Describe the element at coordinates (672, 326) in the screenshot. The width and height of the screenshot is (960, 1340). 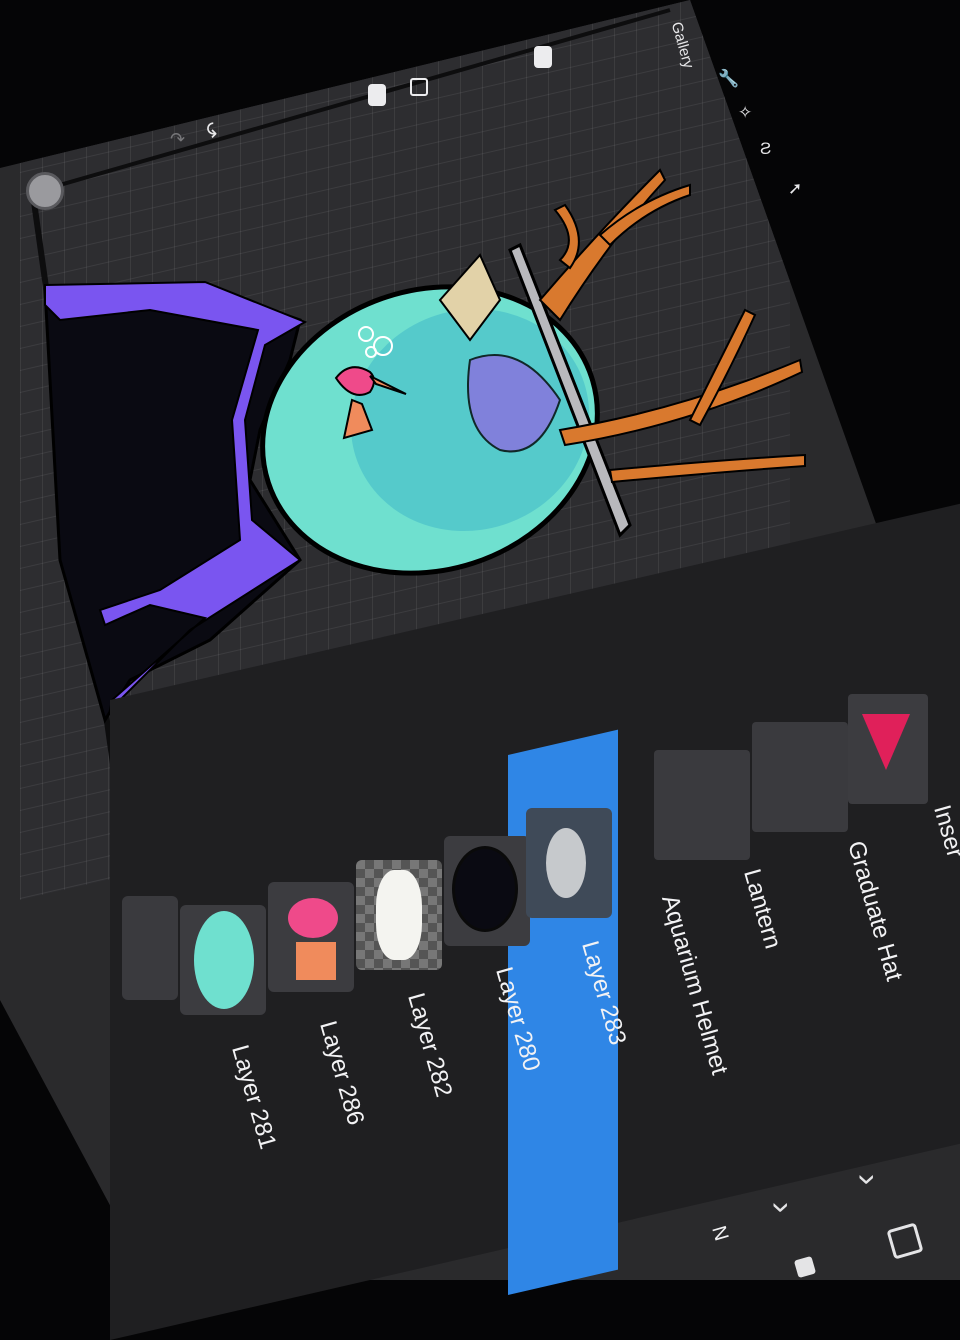
I see `antlers` at that location.